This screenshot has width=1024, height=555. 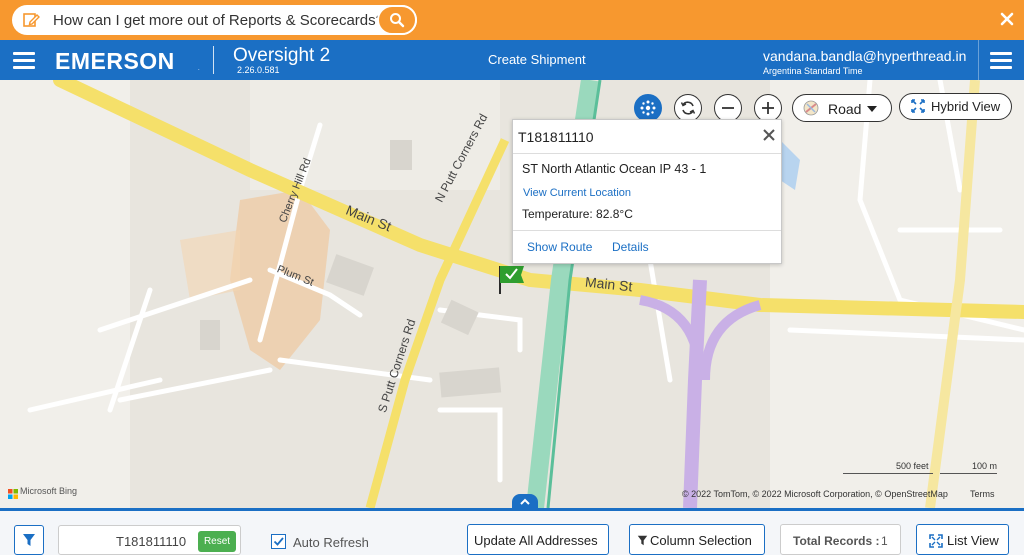 I want to click on popup-location: ST North Atlantic Ocean IP 43 - 1, so click(x=614, y=169).